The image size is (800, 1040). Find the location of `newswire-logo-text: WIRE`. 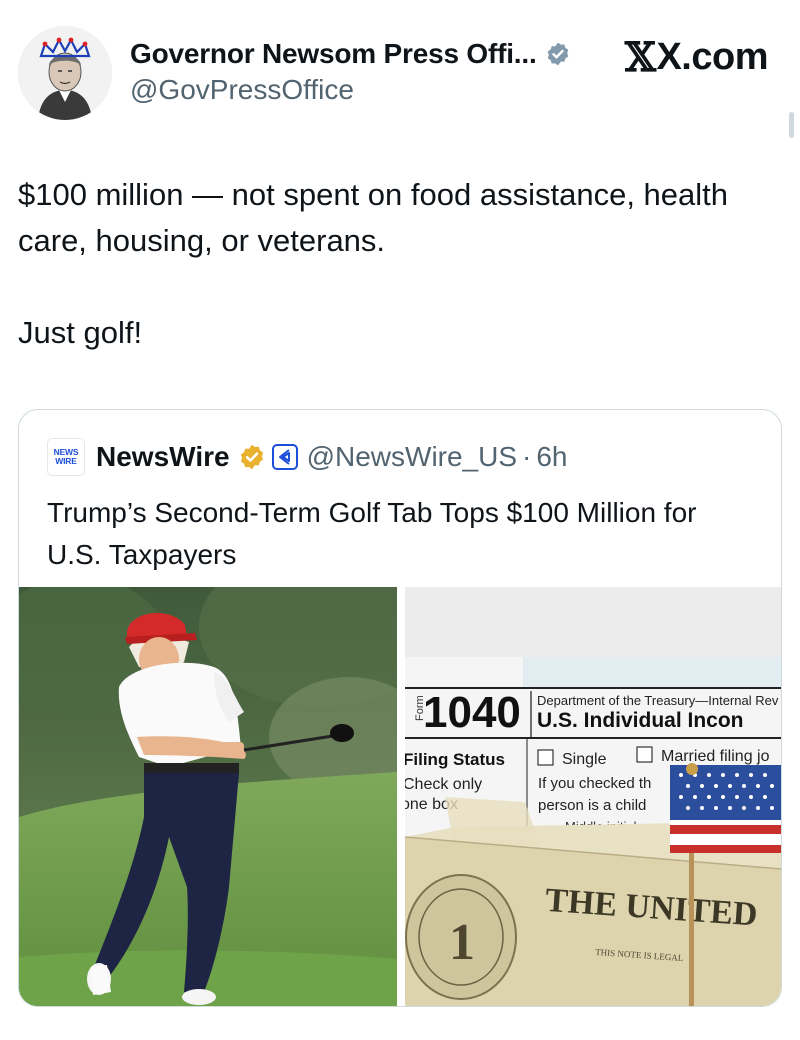

newswire-logo-text: WIRE is located at coordinates (66, 461).